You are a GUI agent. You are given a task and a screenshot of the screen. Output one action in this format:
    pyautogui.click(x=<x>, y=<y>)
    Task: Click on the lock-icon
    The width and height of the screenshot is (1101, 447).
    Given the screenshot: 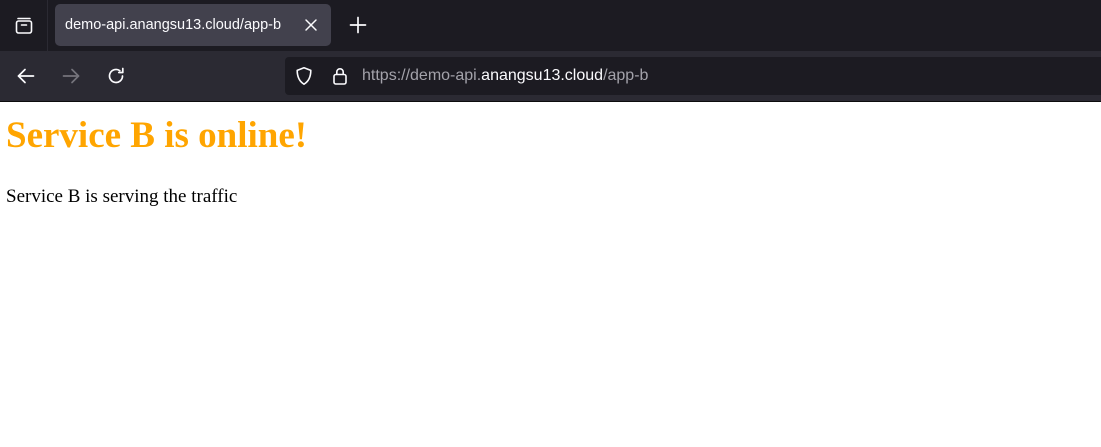 What is the action you would take?
    pyautogui.click(x=340, y=76)
    